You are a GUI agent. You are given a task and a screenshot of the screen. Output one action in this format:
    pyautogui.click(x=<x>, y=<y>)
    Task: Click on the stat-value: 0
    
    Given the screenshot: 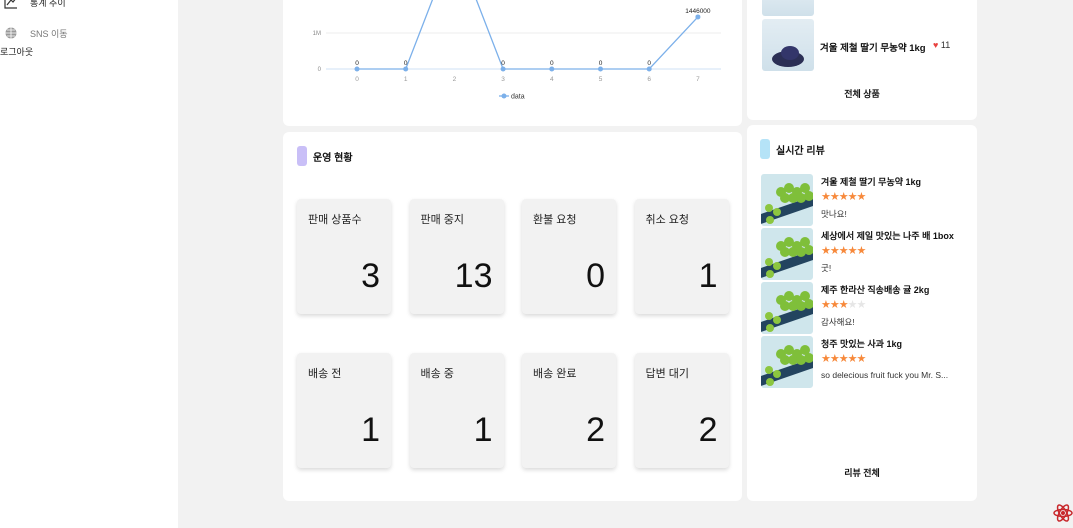 What is the action you would take?
    pyautogui.click(x=595, y=276)
    